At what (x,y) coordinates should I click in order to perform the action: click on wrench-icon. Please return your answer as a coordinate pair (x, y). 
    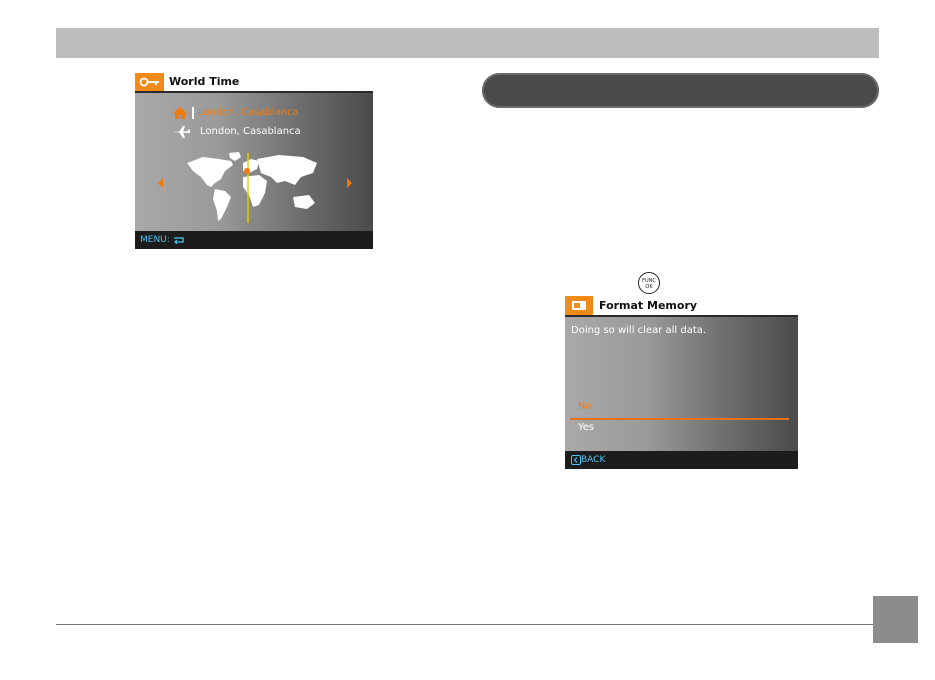
    Looking at the image, I should click on (149, 82).